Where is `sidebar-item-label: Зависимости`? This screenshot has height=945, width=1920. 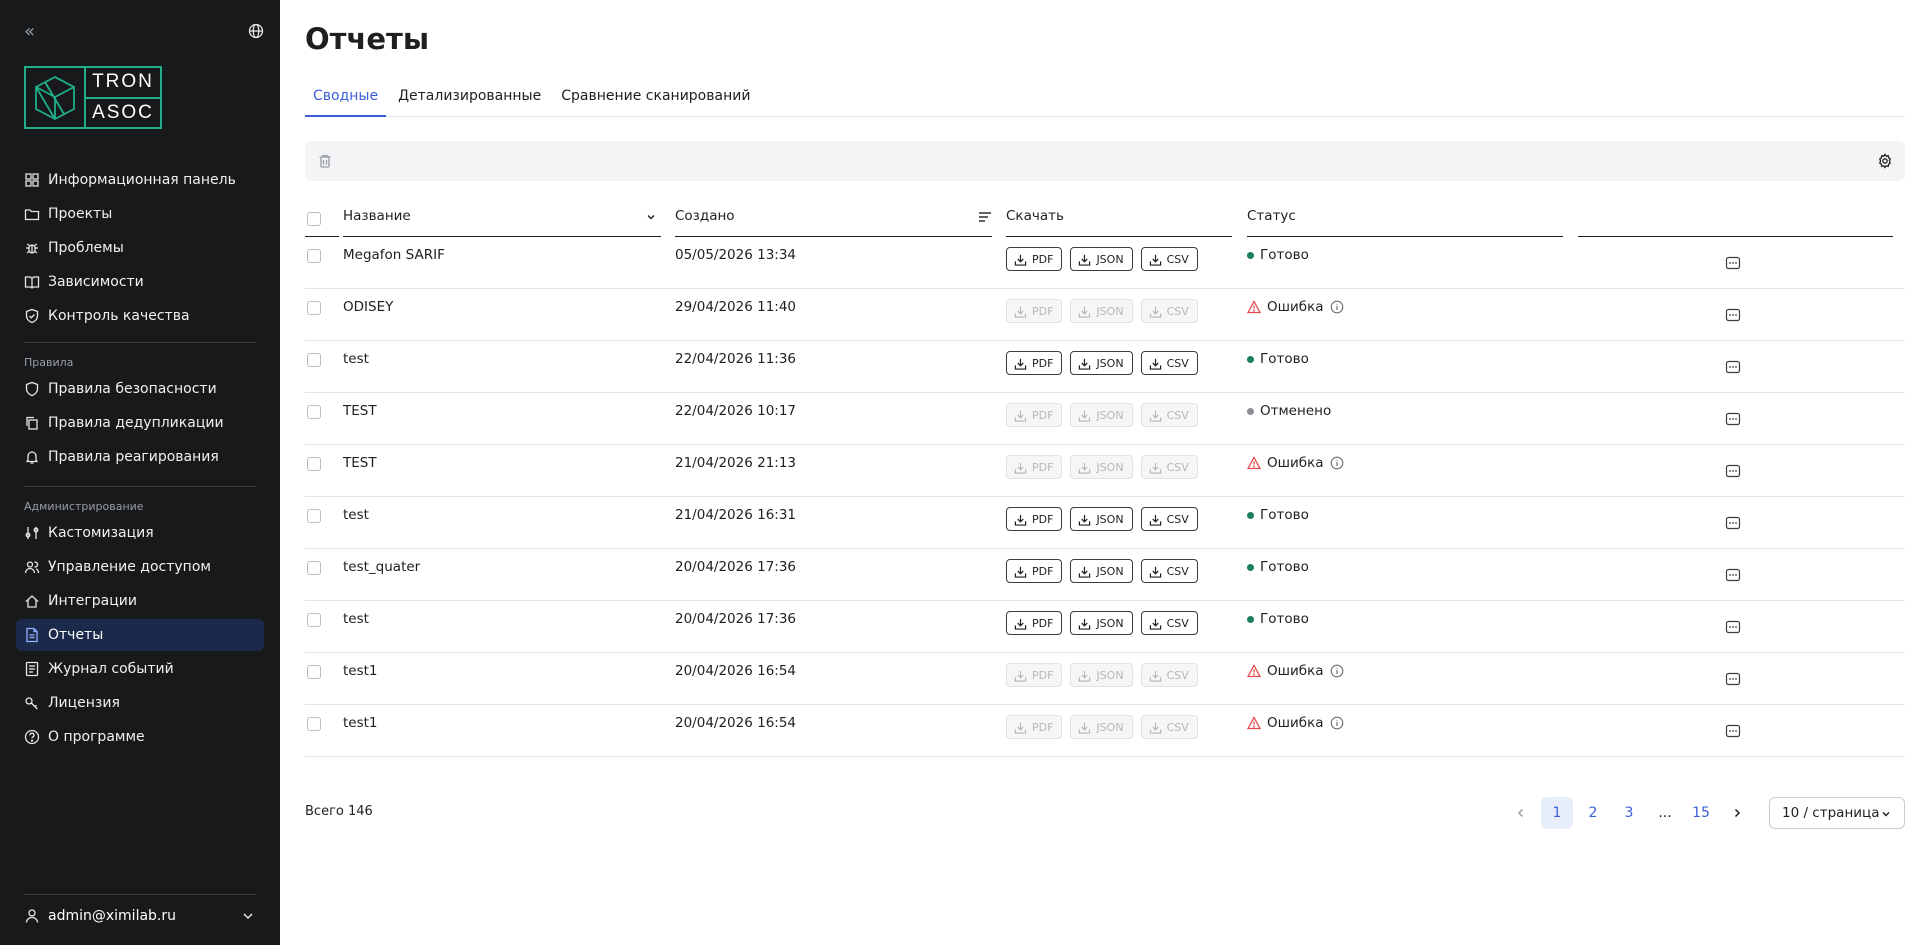 sidebar-item-label: Зависимости is located at coordinates (96, 282).